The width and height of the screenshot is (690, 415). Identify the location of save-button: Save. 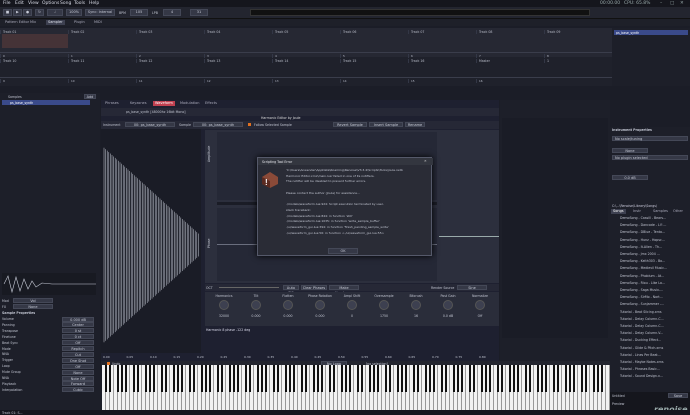
(678, 395).